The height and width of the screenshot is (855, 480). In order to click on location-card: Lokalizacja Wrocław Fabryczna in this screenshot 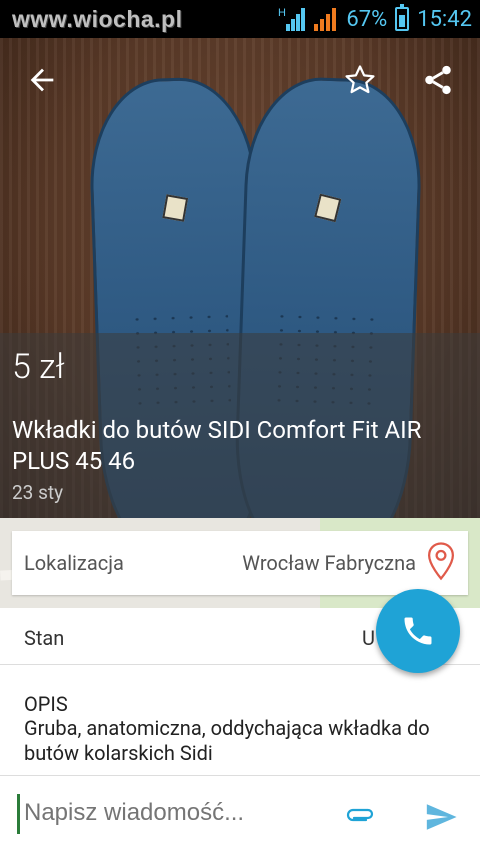, I will do `click(240, 563)`.